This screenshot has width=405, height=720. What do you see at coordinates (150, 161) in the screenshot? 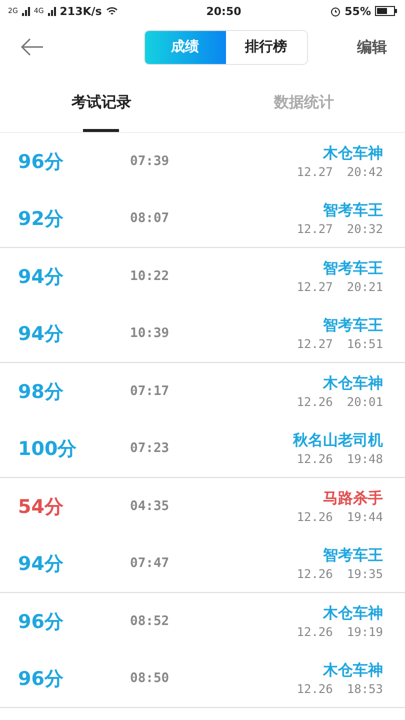
I see `duration: 07:39` at bounding box center [150, 161].